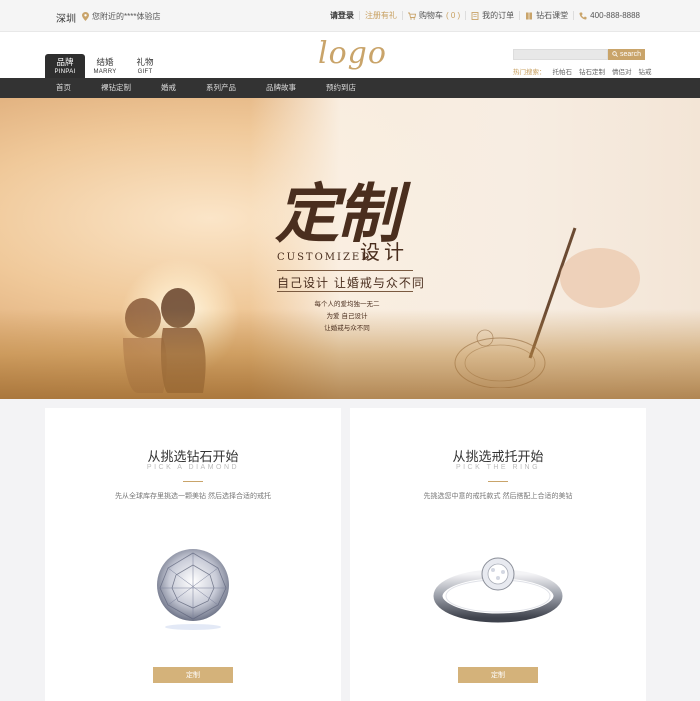 This screenshot has height=701, width=700. Describe the element at coordinates (498, 15) in the screenshot. I see `orders-label: 我的订单` at that location.